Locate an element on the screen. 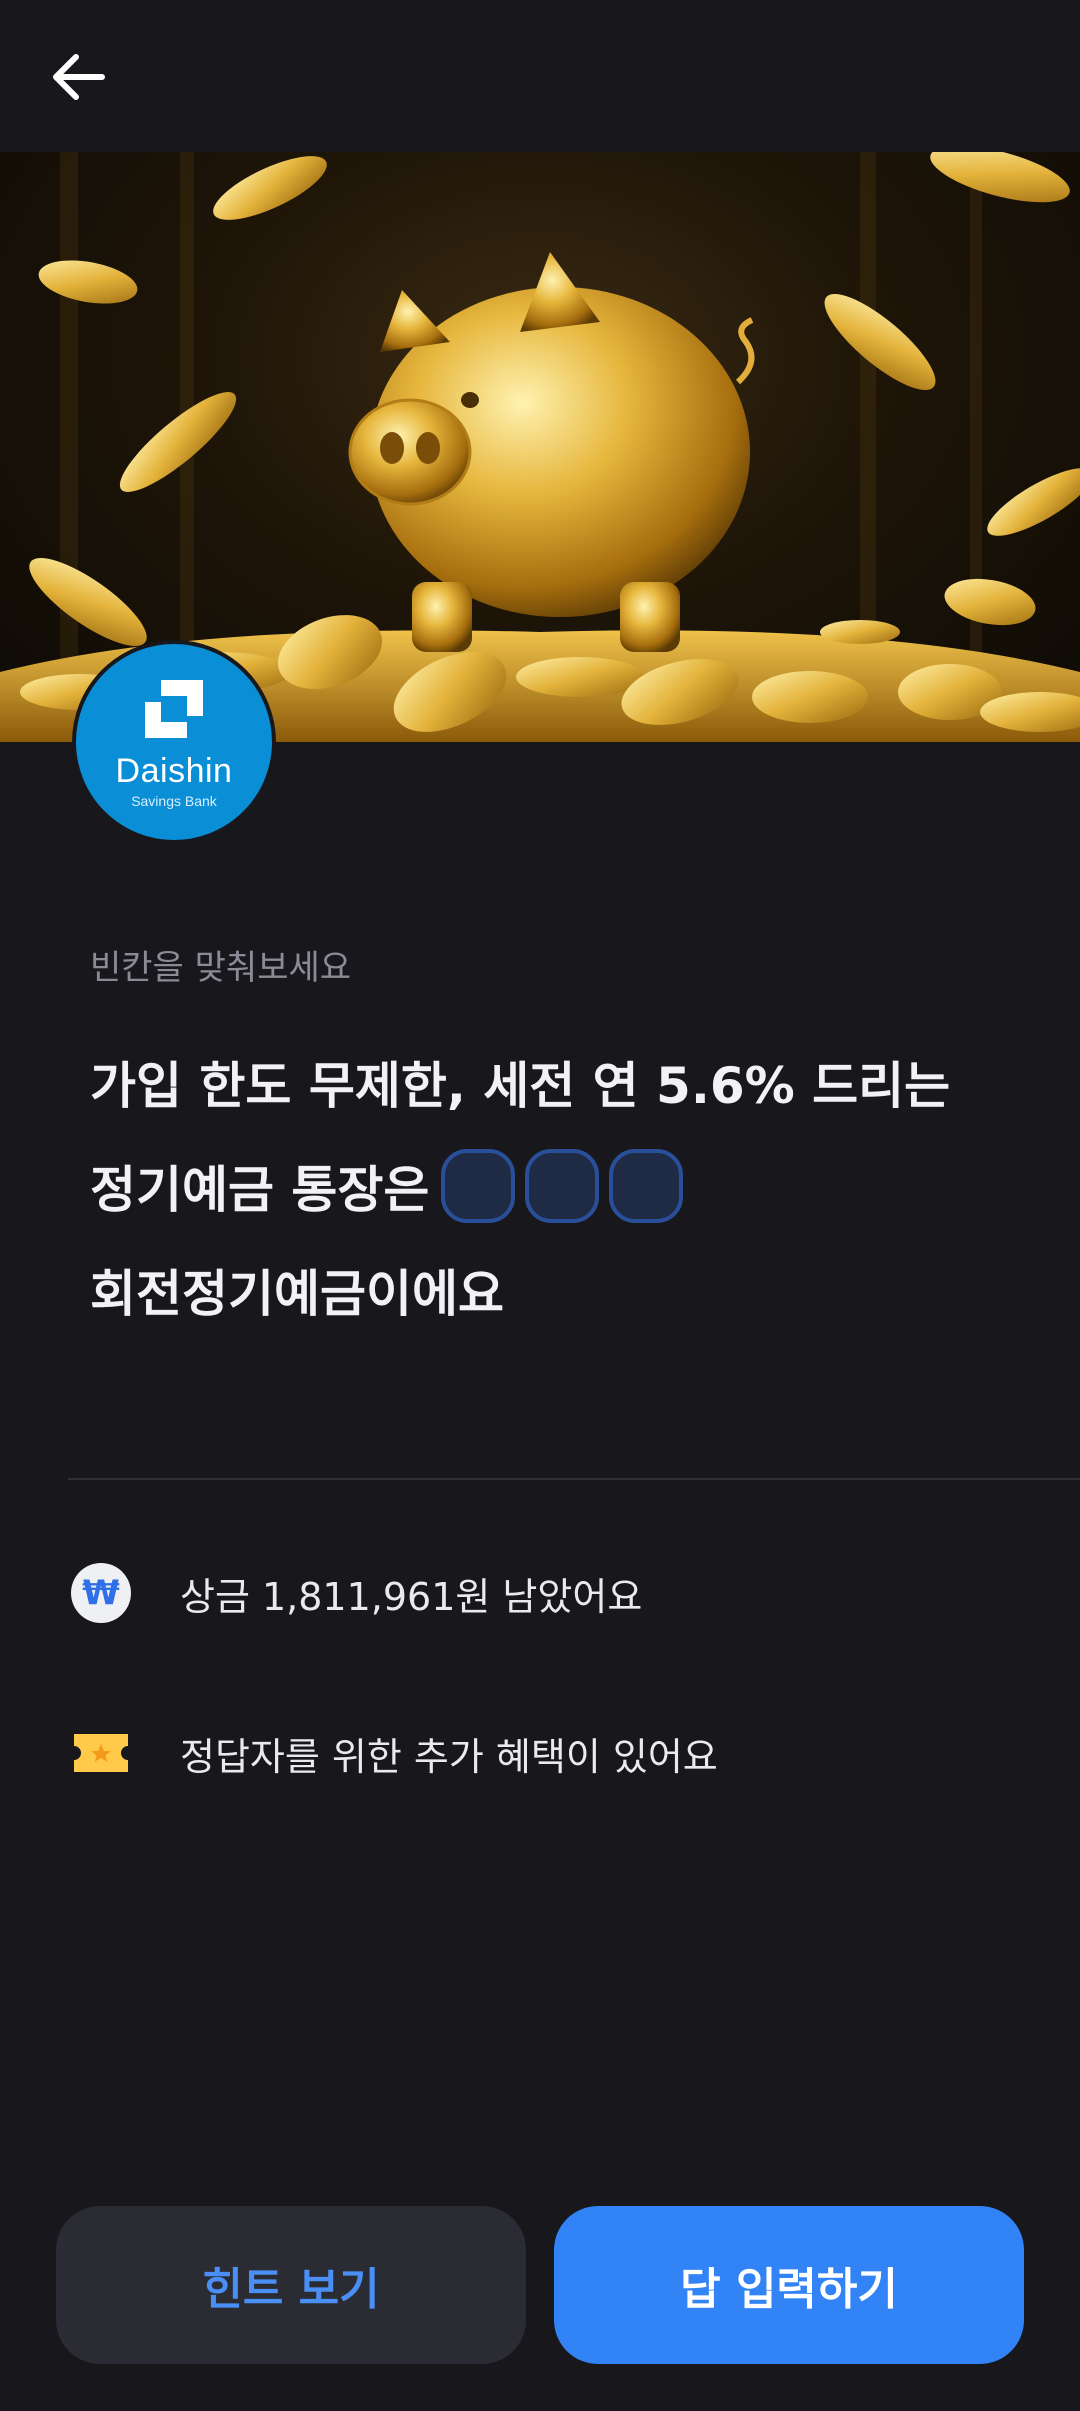  arrow-left-icon is located at coordinates (79, 79).